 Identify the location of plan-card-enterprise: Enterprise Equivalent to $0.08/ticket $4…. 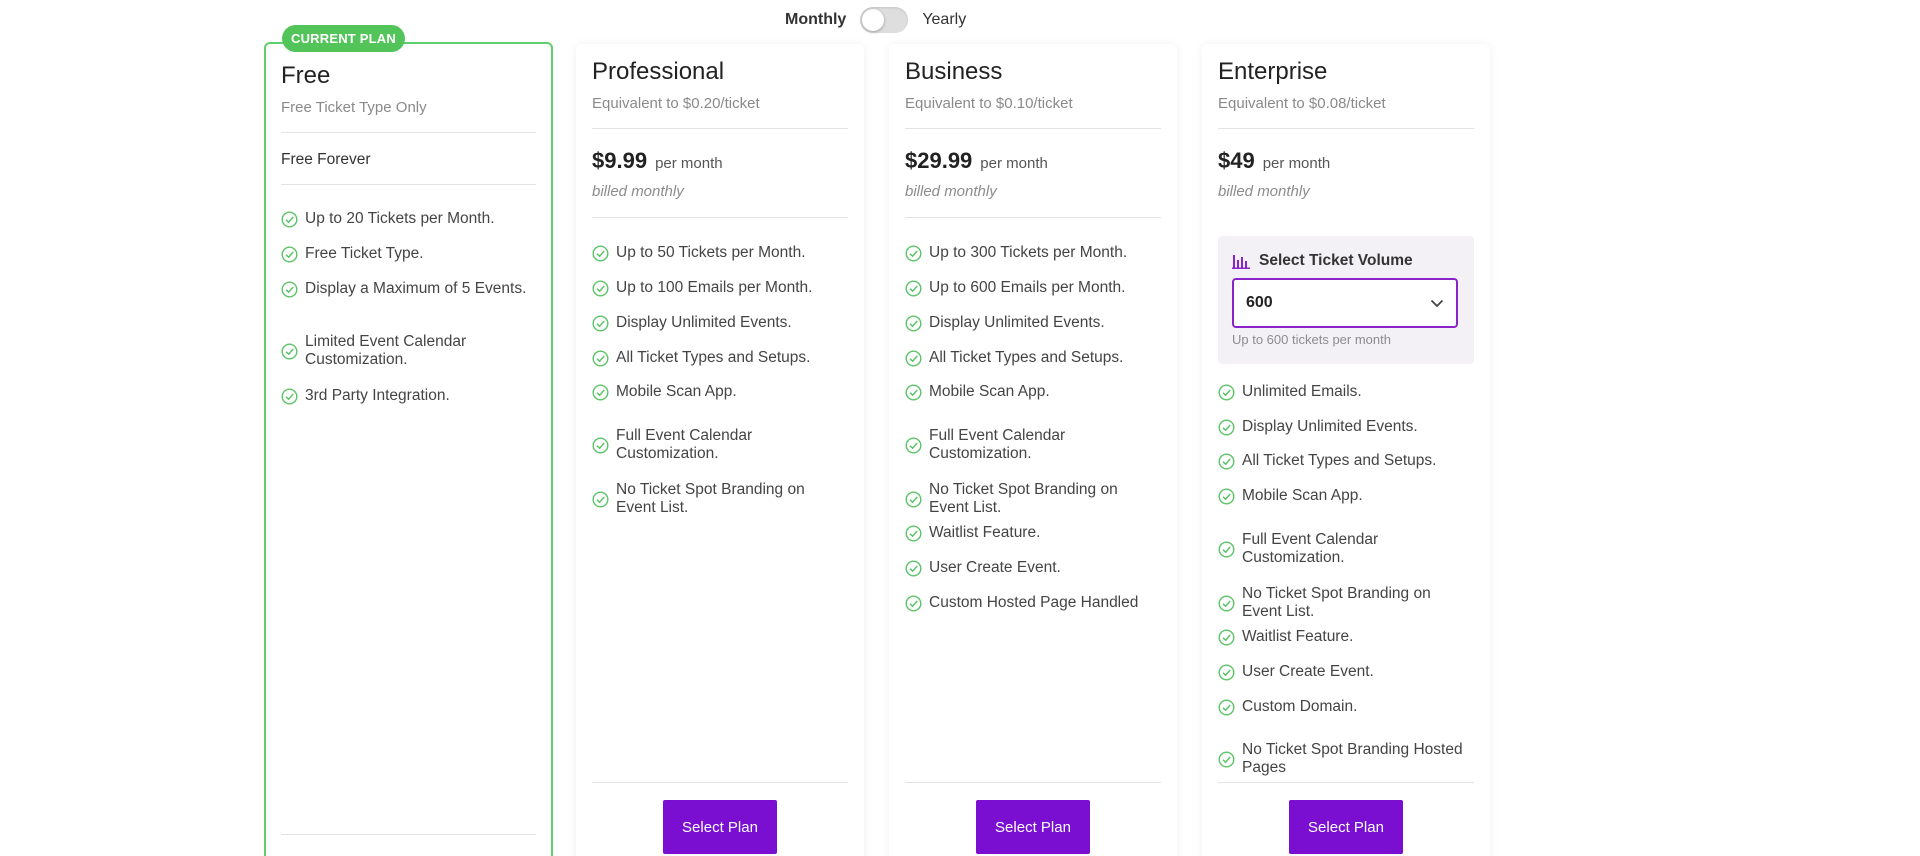
(1346, 450).